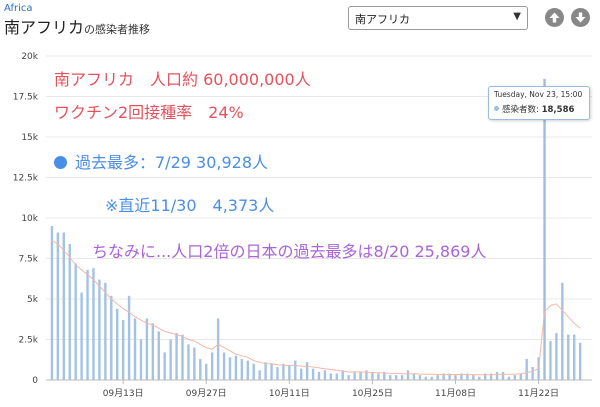  What do you see at coordinates (519, 110) in the screenshot?
I see `tooltip-label: 感染者数` at bounding box center [519, 110].